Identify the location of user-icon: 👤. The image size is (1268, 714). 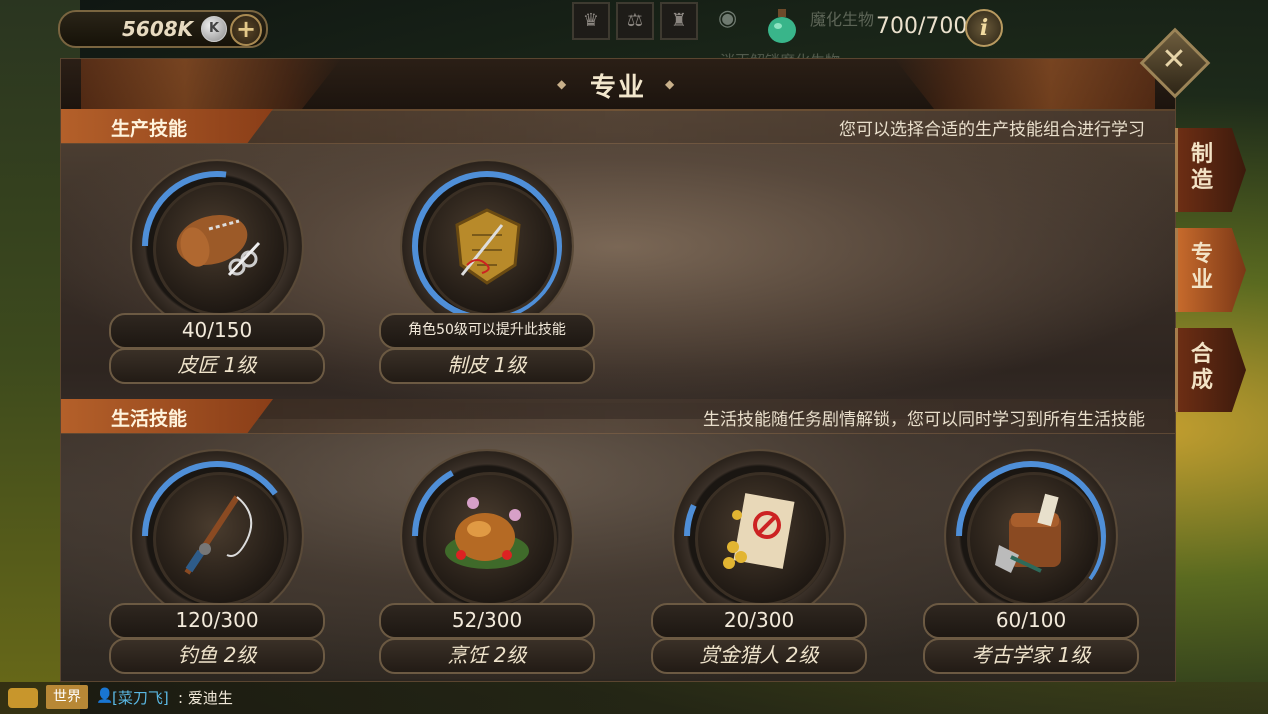
(105, 696).